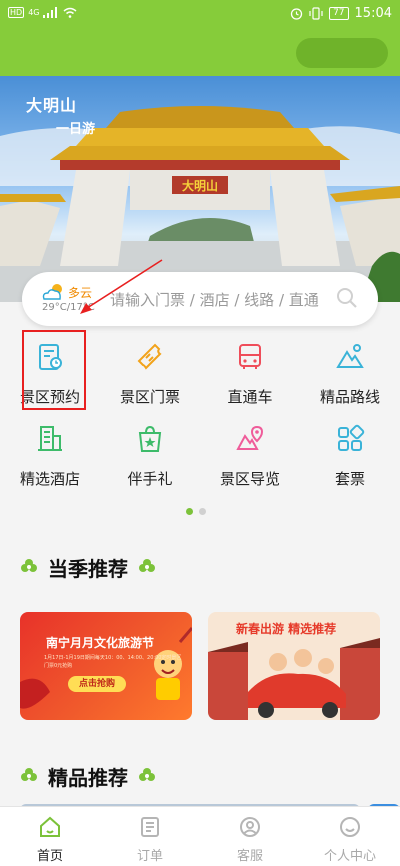  Describe the element at coordinates (350, 827) in the screenshot. I see `profile-icon` at that location.